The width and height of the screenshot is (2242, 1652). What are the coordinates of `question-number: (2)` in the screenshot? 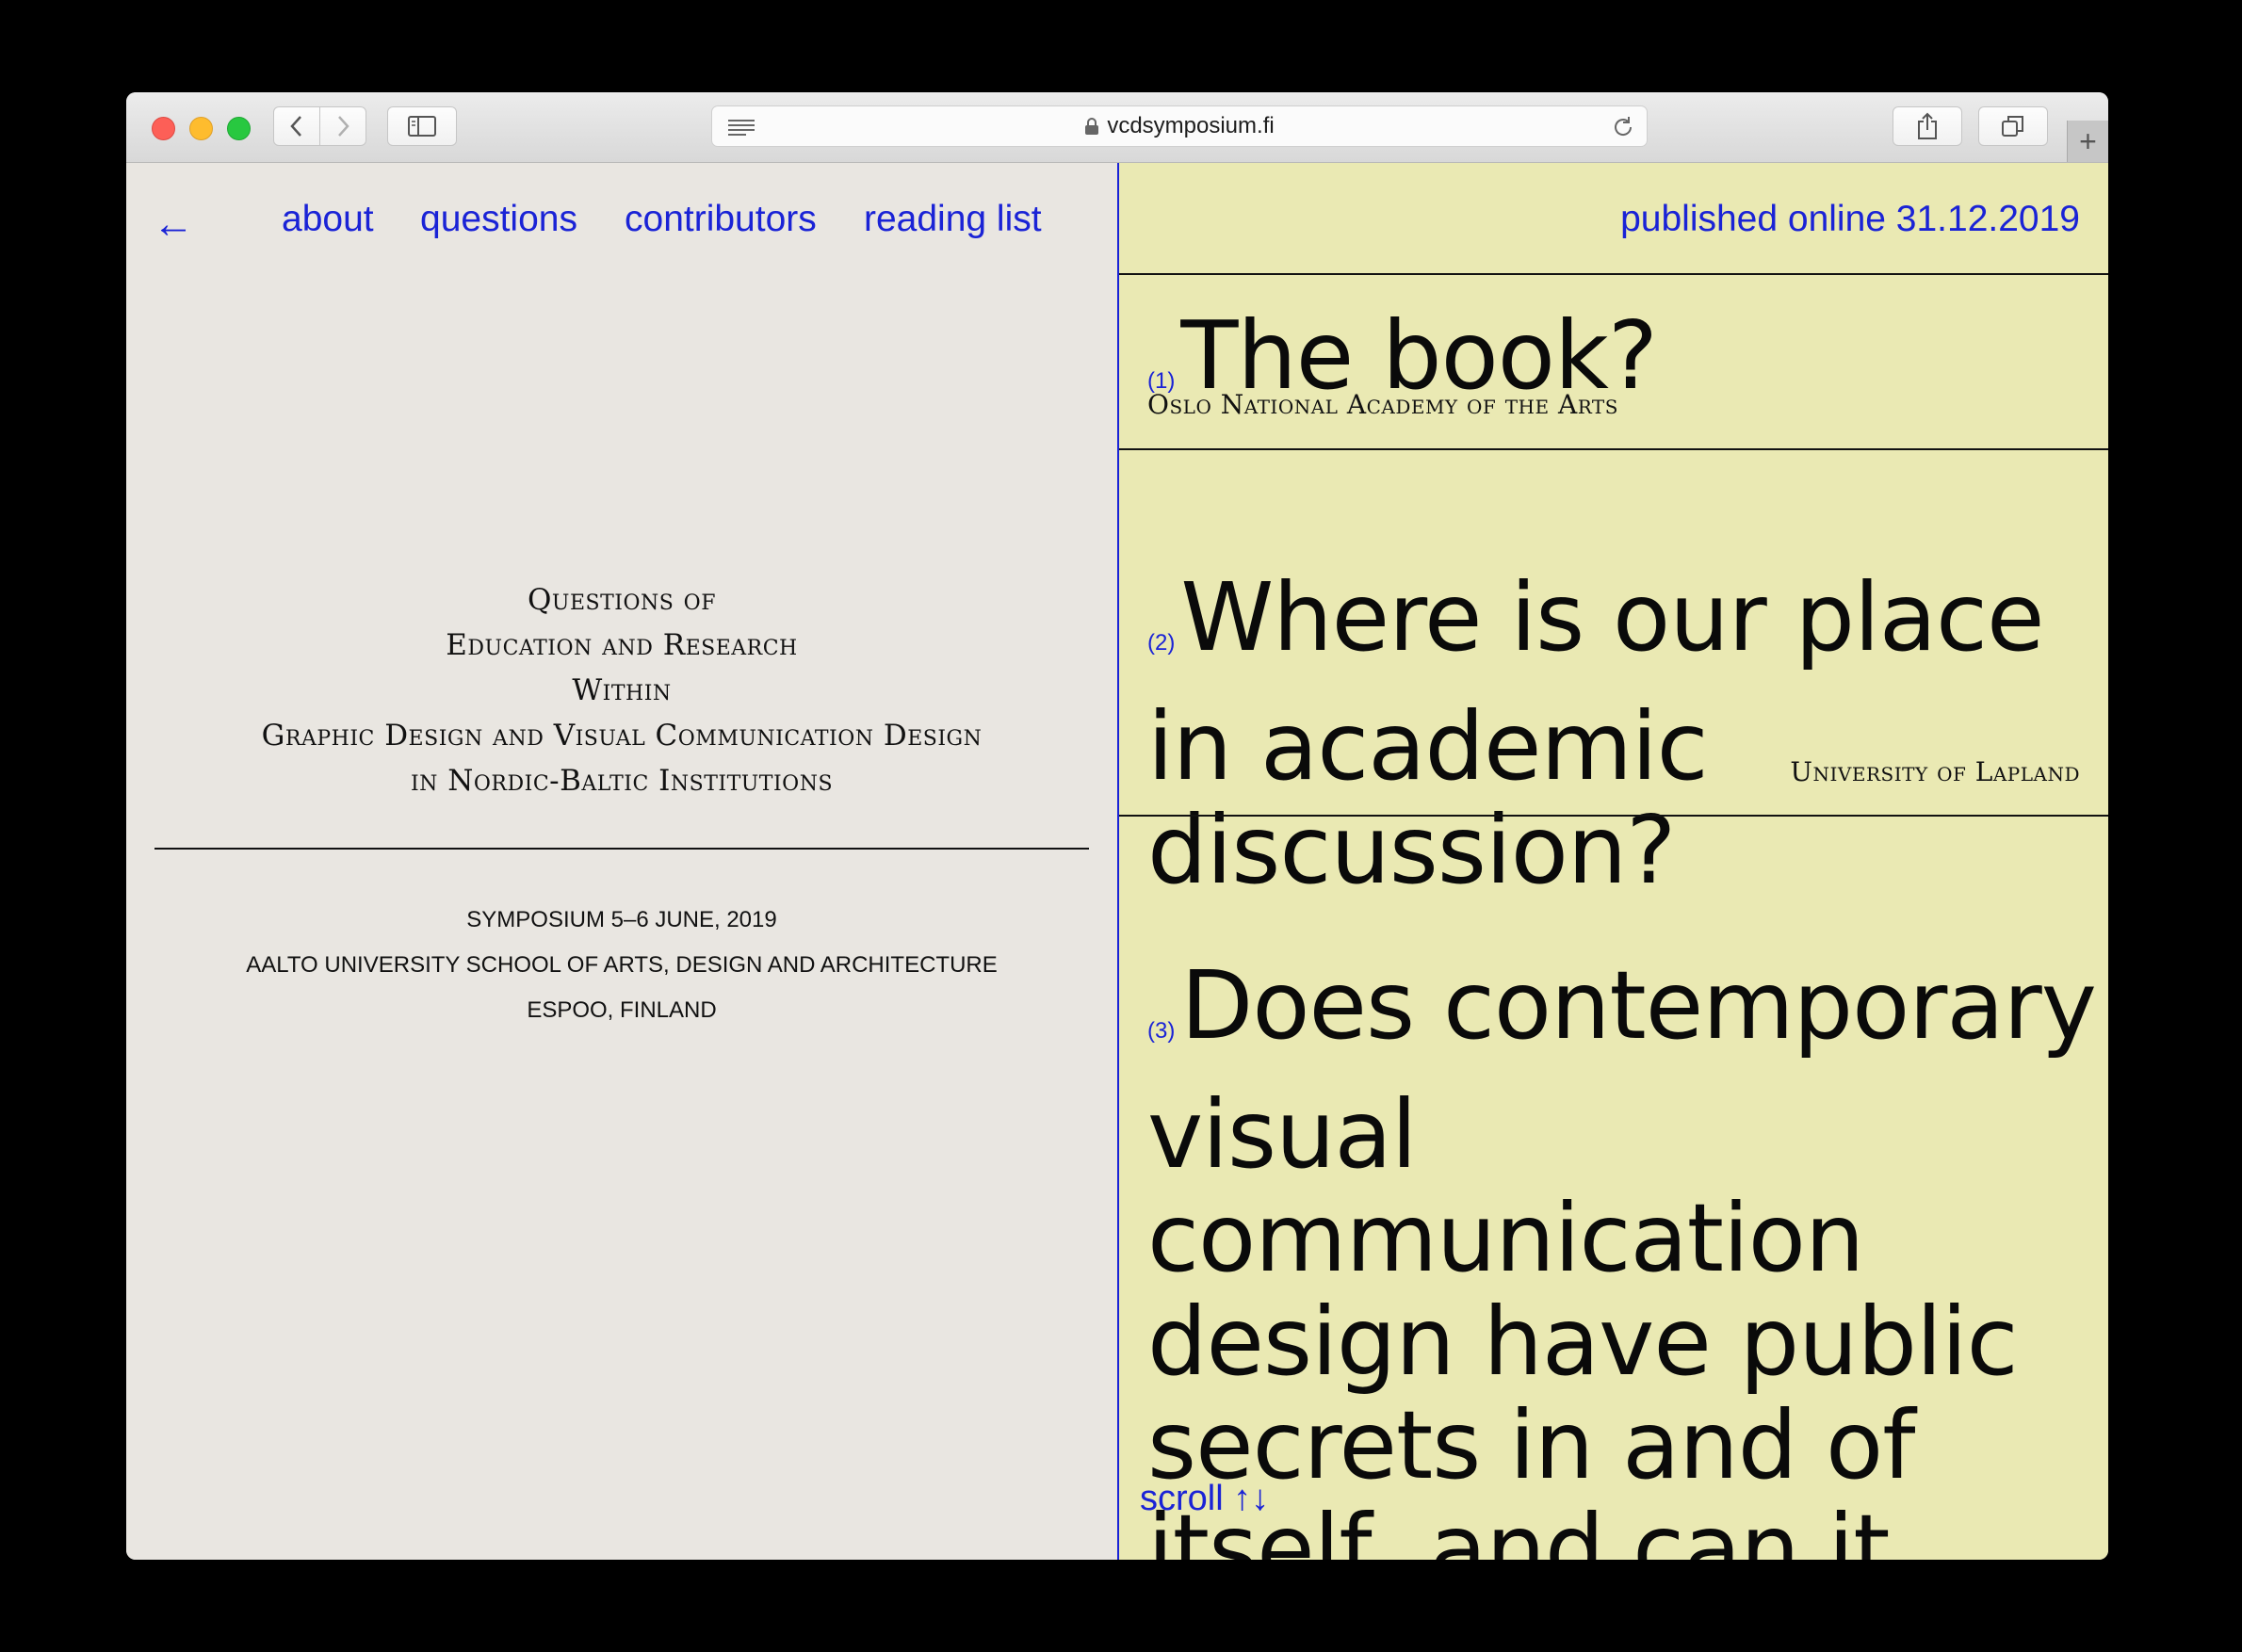 It's located at (1162, 643).